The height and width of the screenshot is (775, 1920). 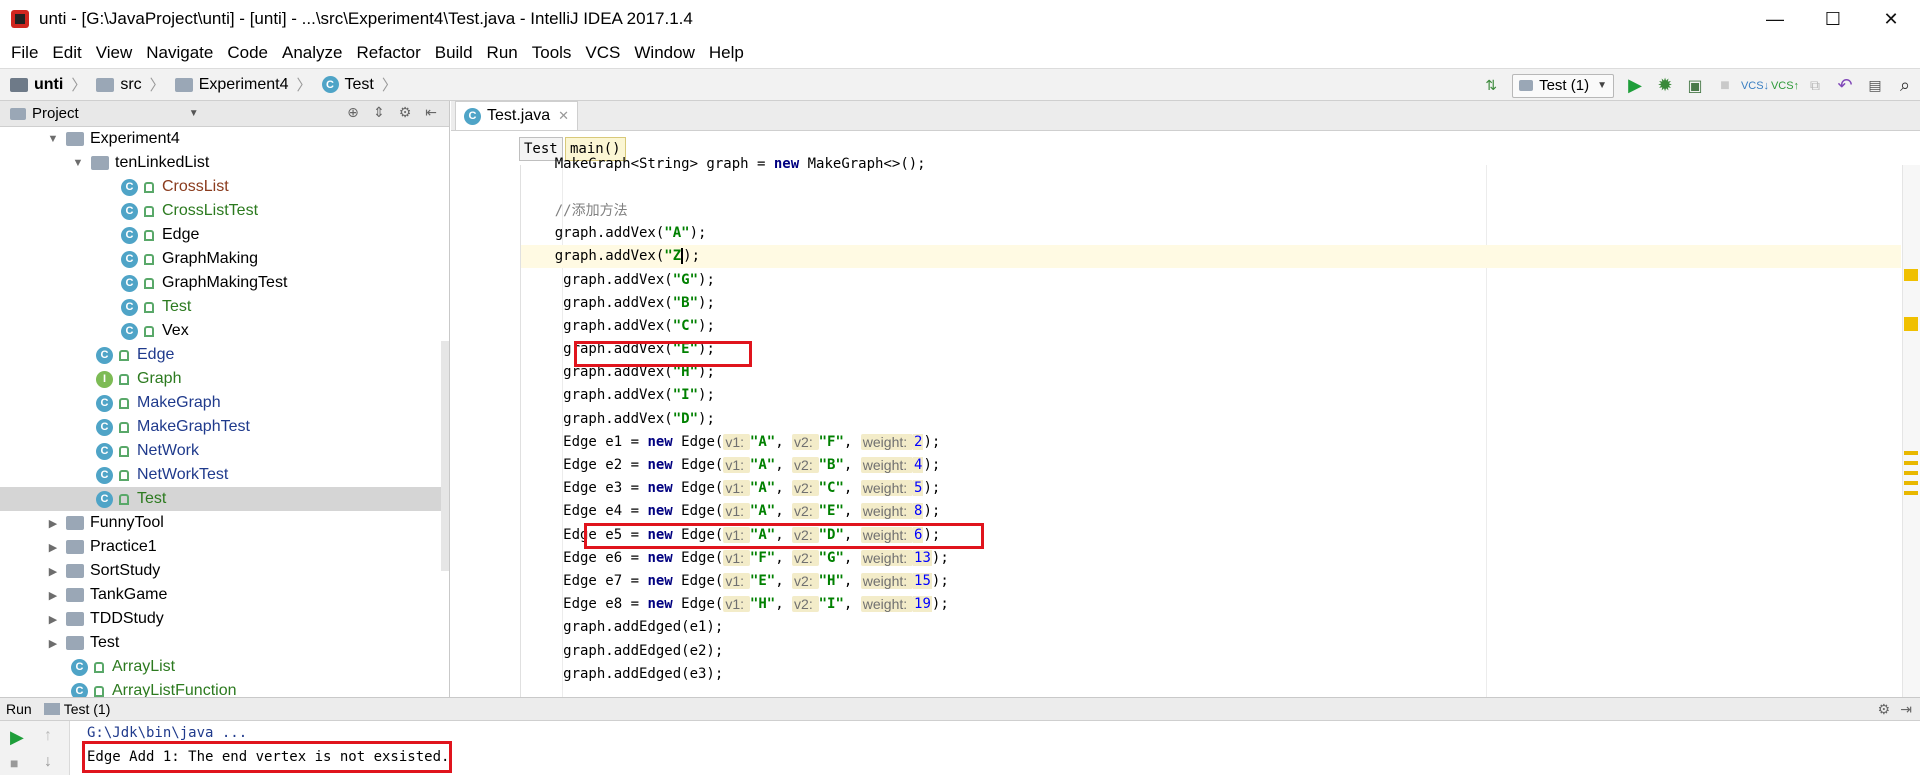 What do you see at coordinates (1211, 372) in the screenshot?
I see `code-line: 19 graph.addVex("H");` at bounding box center [1211, 372].